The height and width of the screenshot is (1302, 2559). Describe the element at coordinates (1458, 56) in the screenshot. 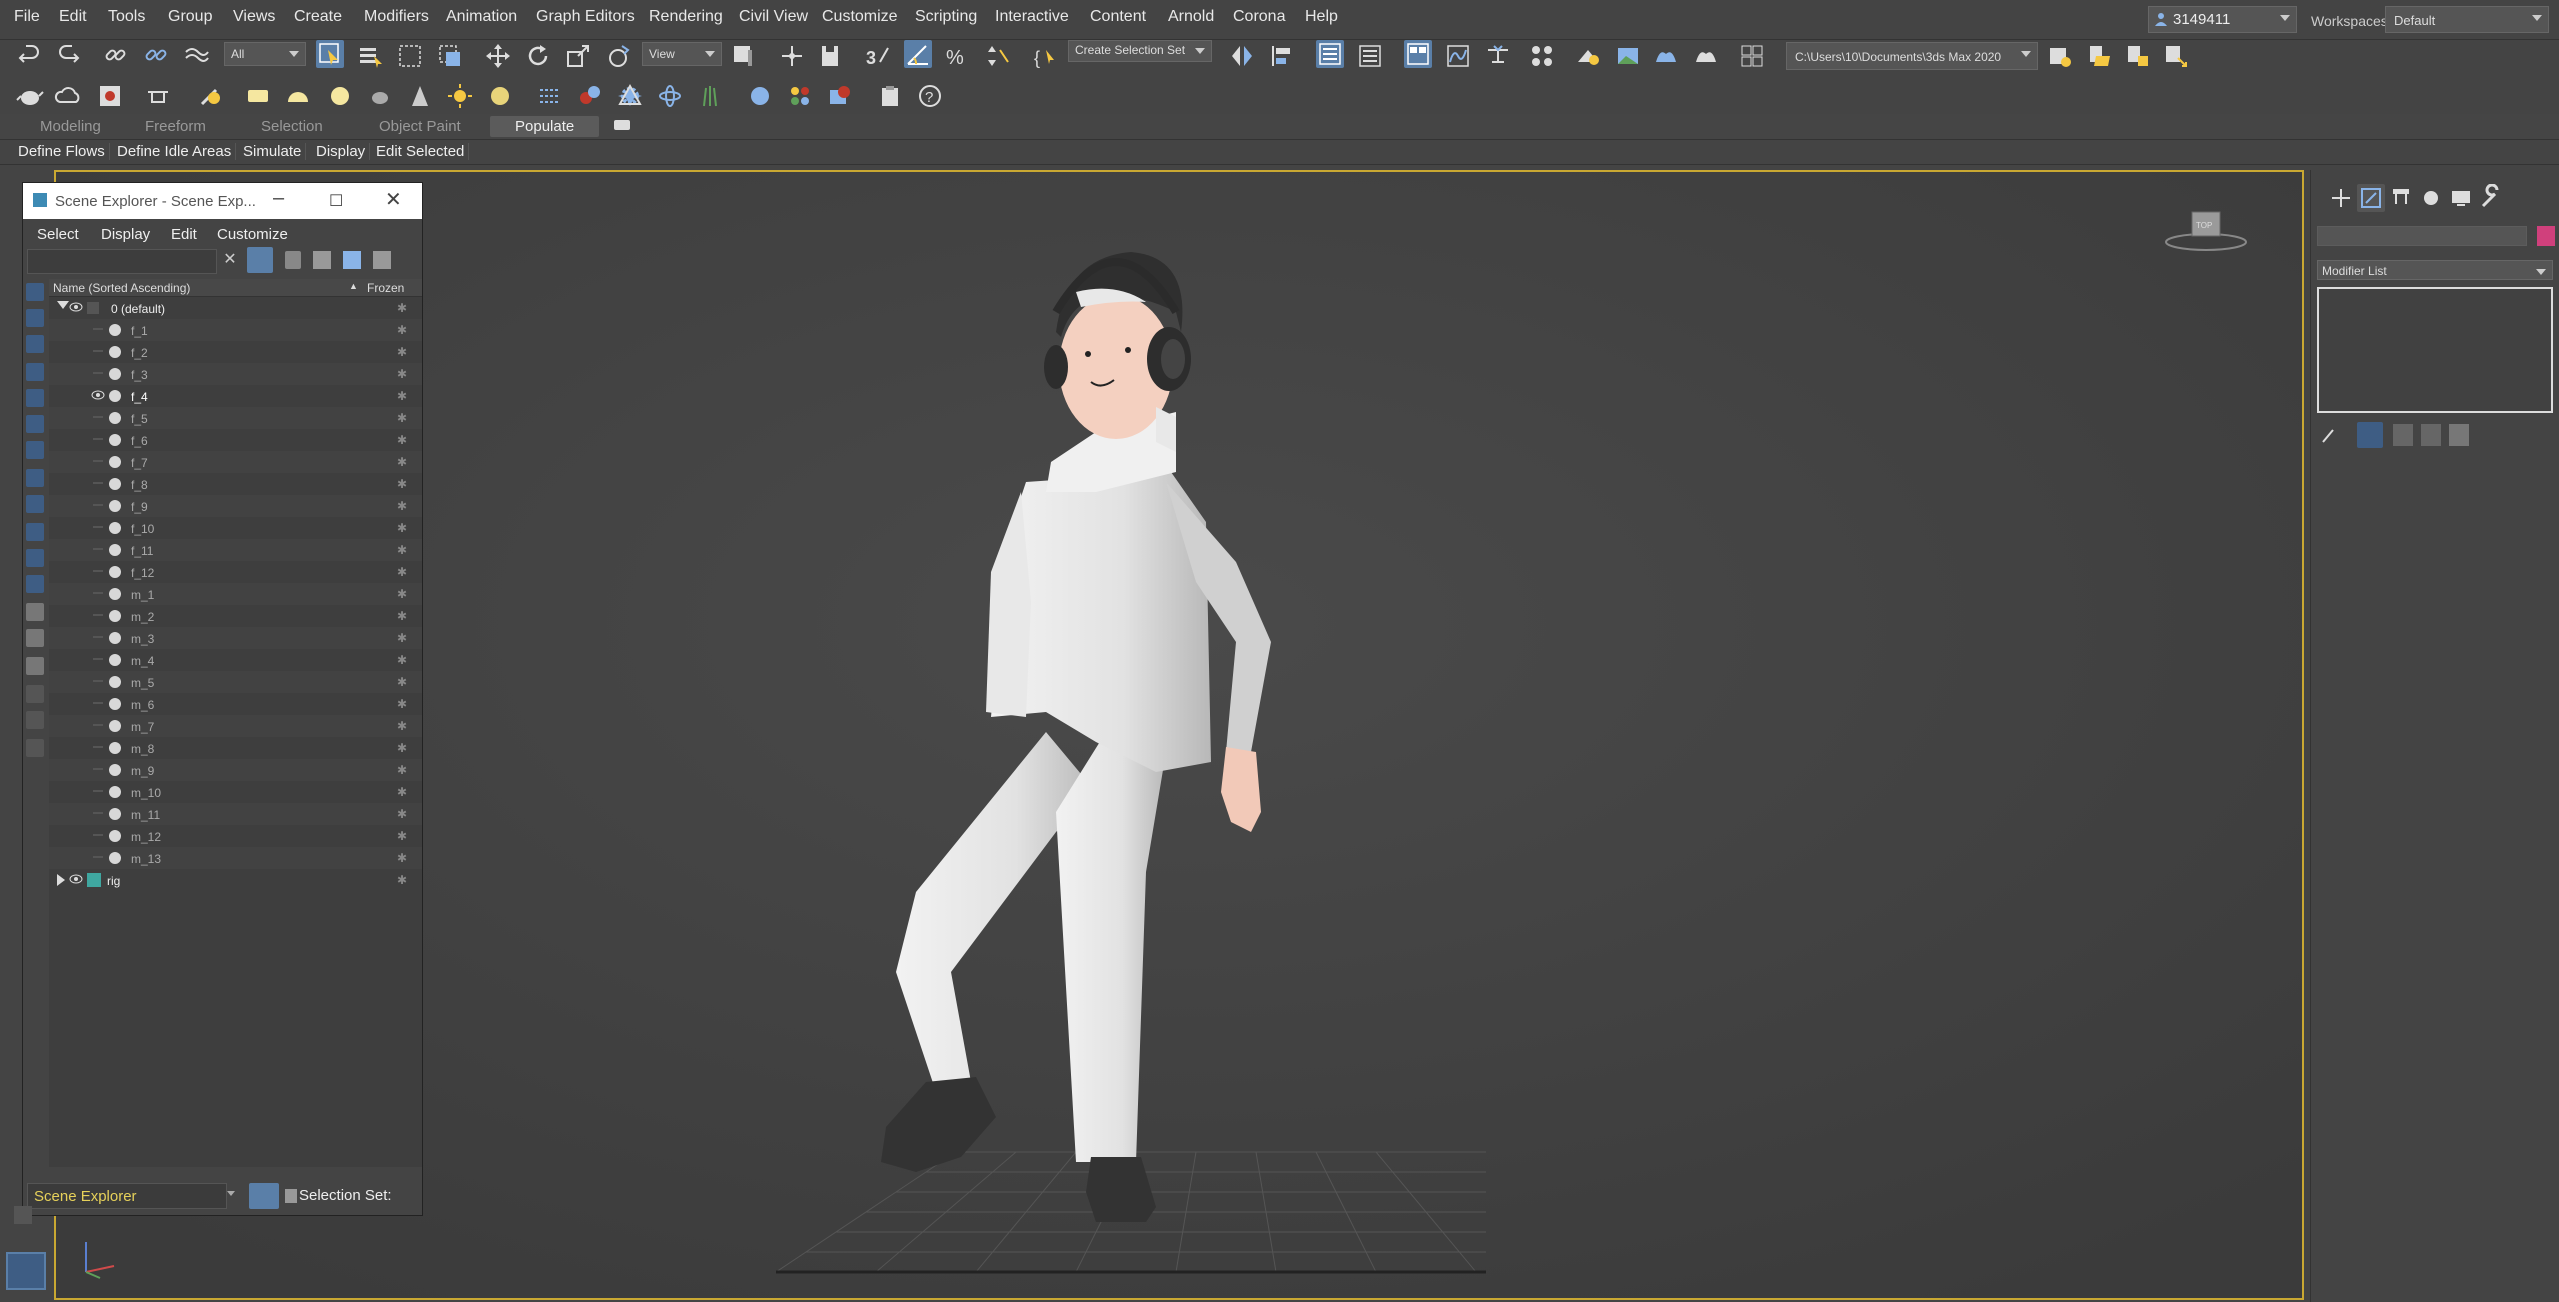

I see `curve-editor-icon` at that location.